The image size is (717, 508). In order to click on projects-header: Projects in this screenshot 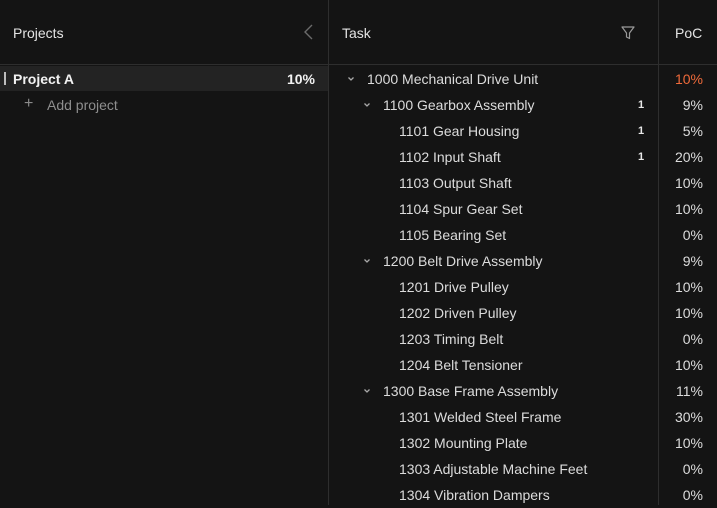, I will do `click(164, 32)`.